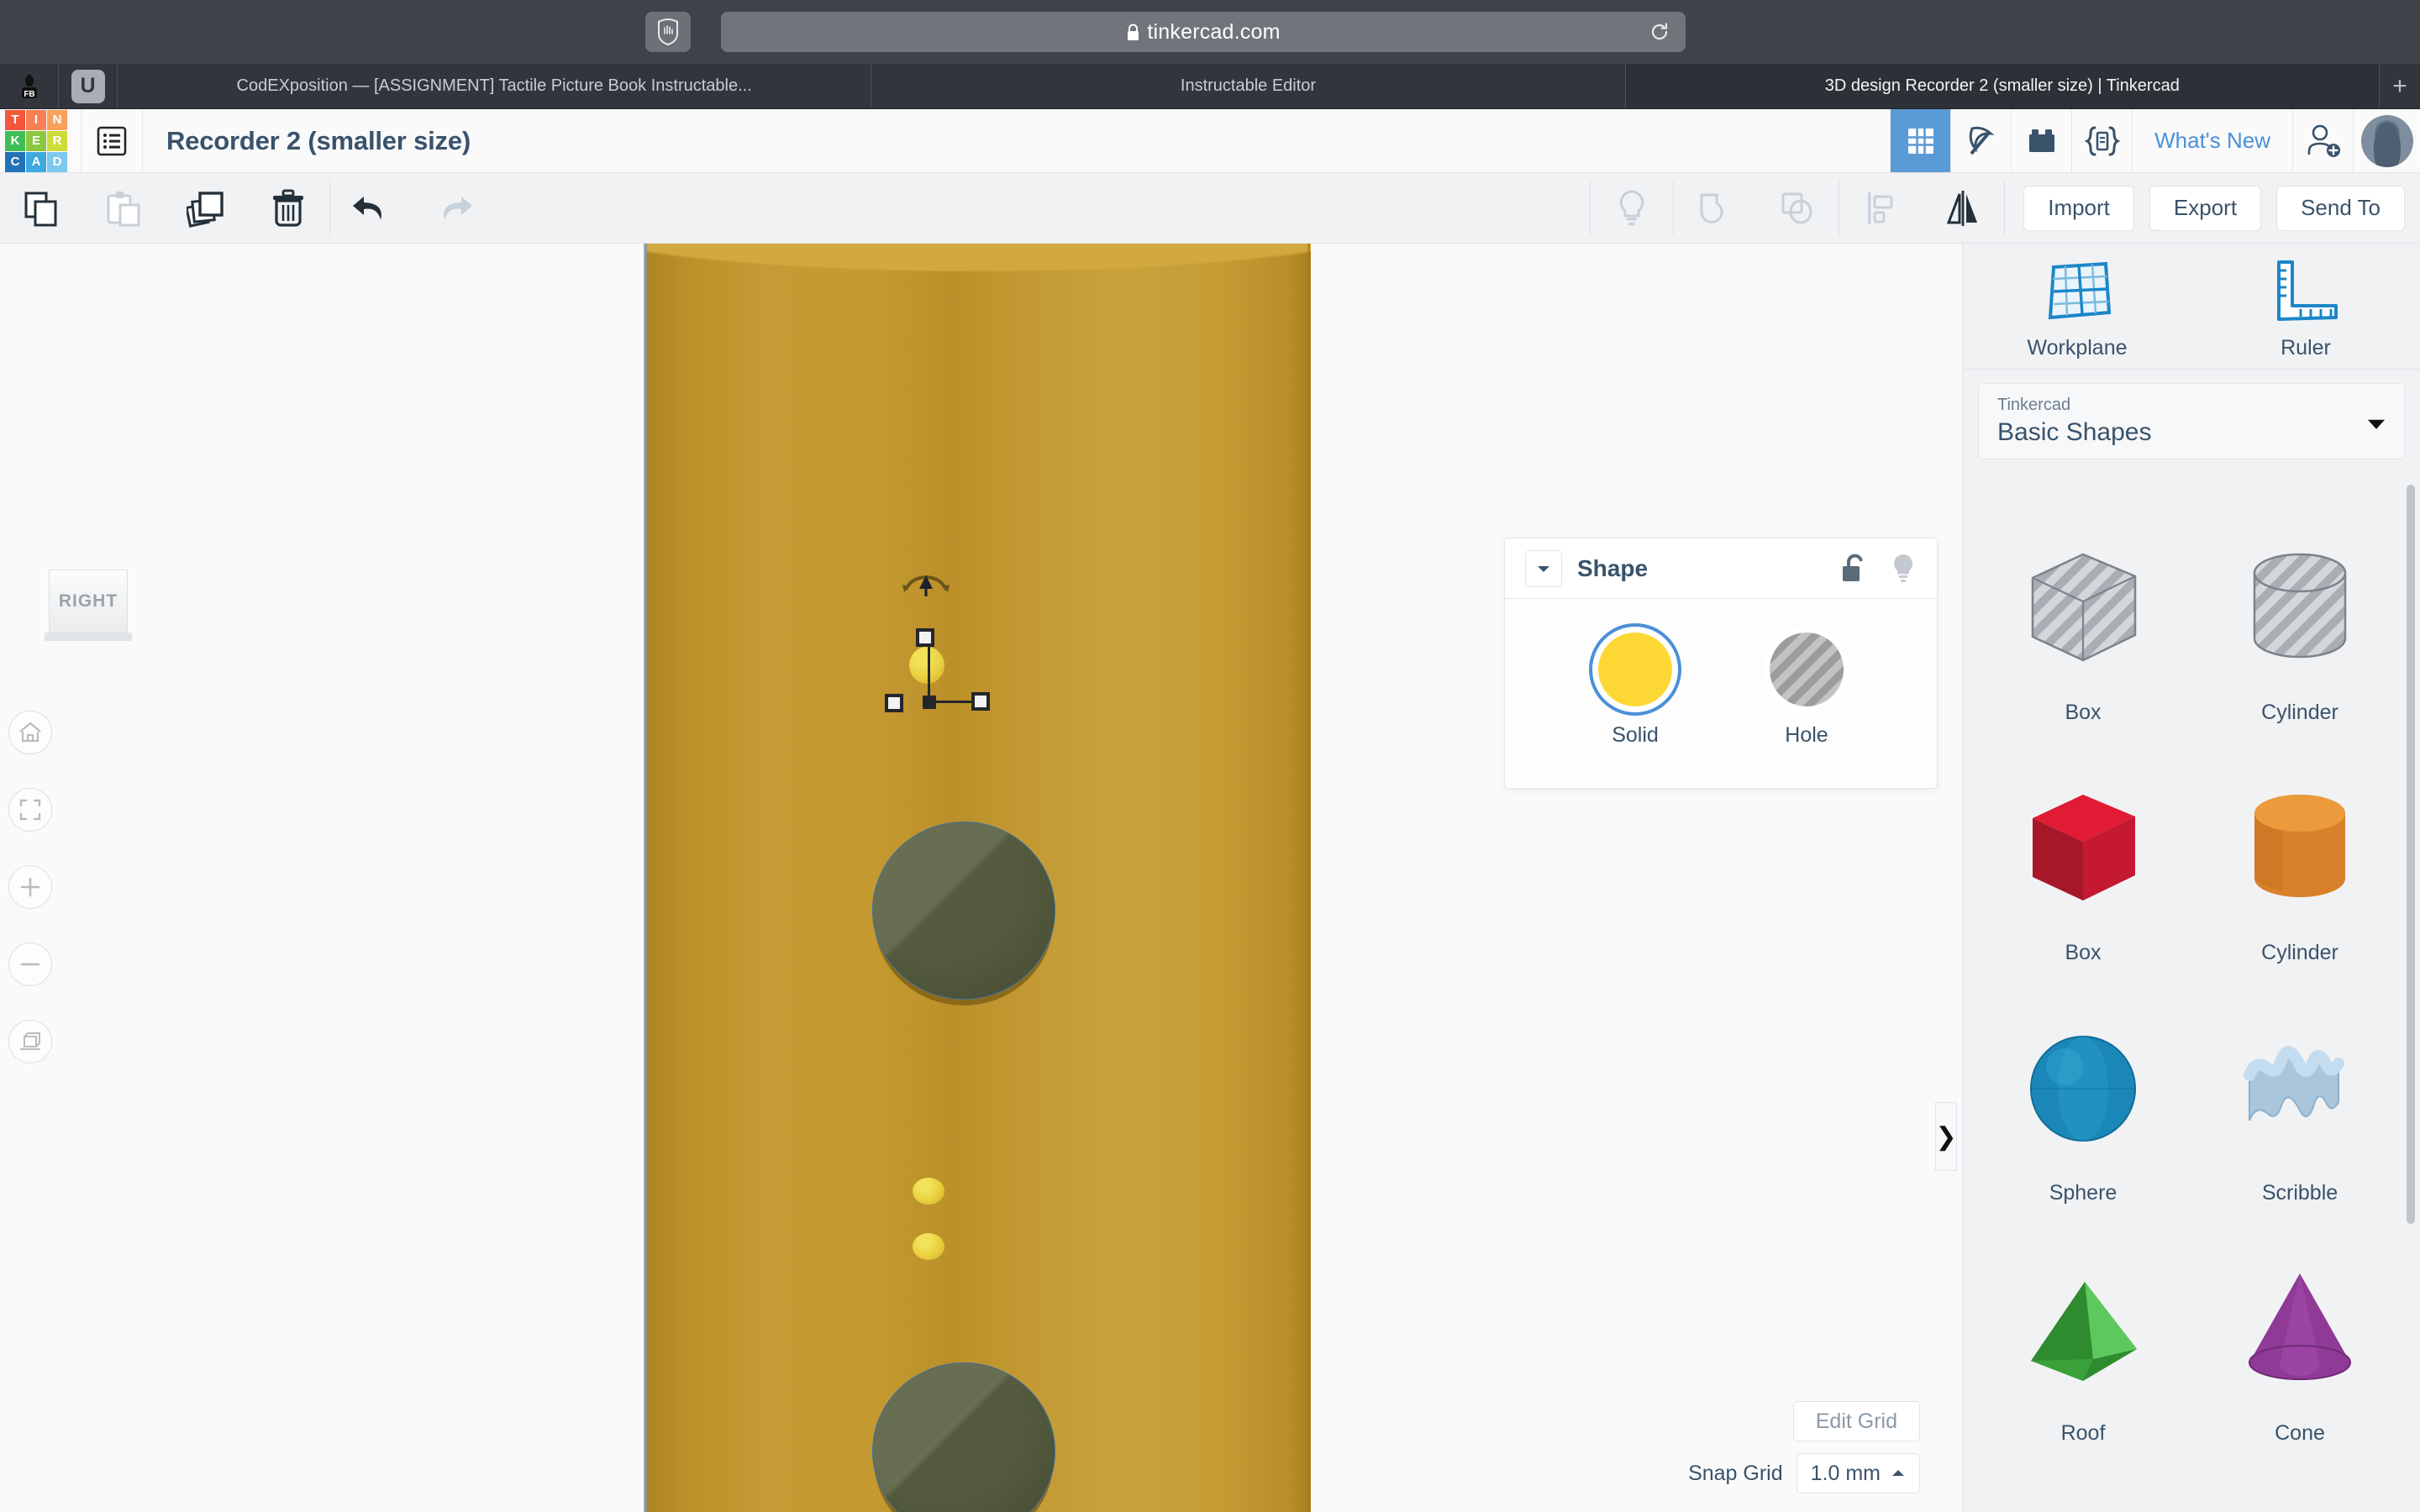 Image resolution: width=2420 pixels, height=1512 pixels. I want to click on redo-button, so click(454, 208).